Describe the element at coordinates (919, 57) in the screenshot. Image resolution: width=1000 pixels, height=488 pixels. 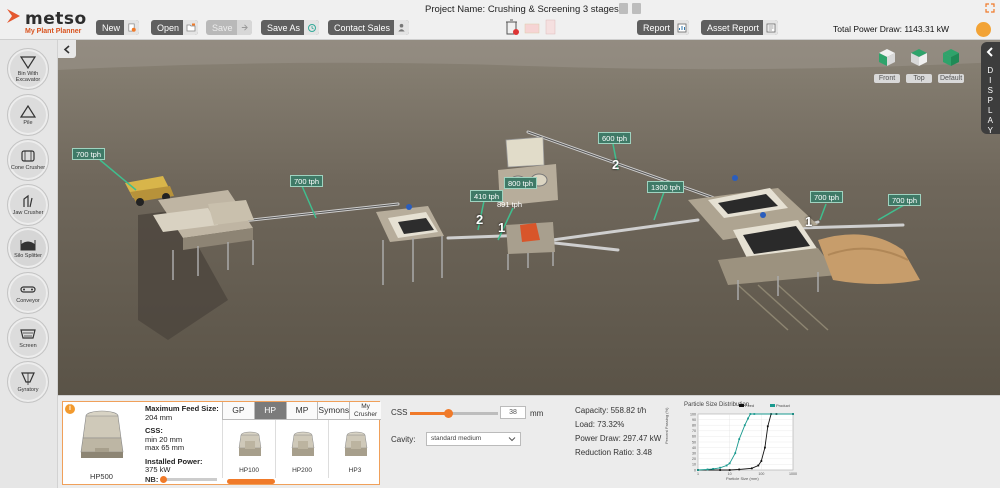
I see `cube-top-icon` at that location.